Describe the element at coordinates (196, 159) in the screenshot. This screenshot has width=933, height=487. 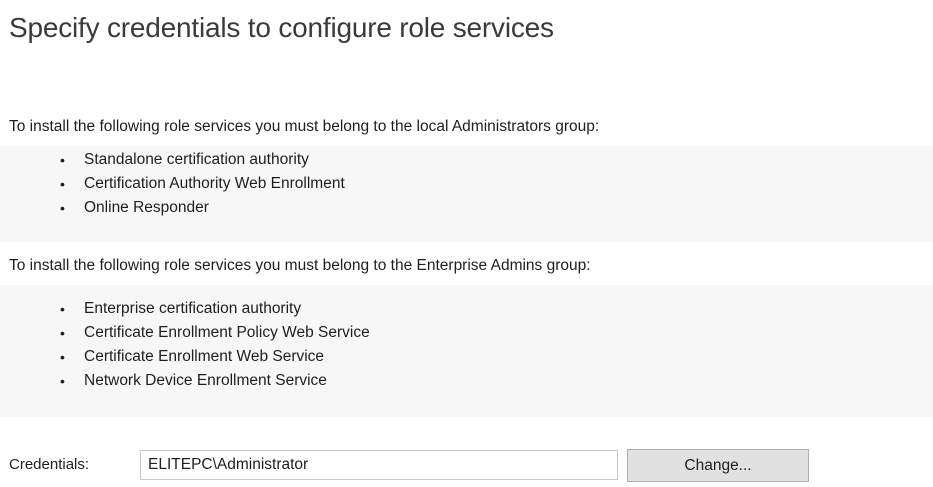
I see `list-item-label: Standalone certification authority` at that location.